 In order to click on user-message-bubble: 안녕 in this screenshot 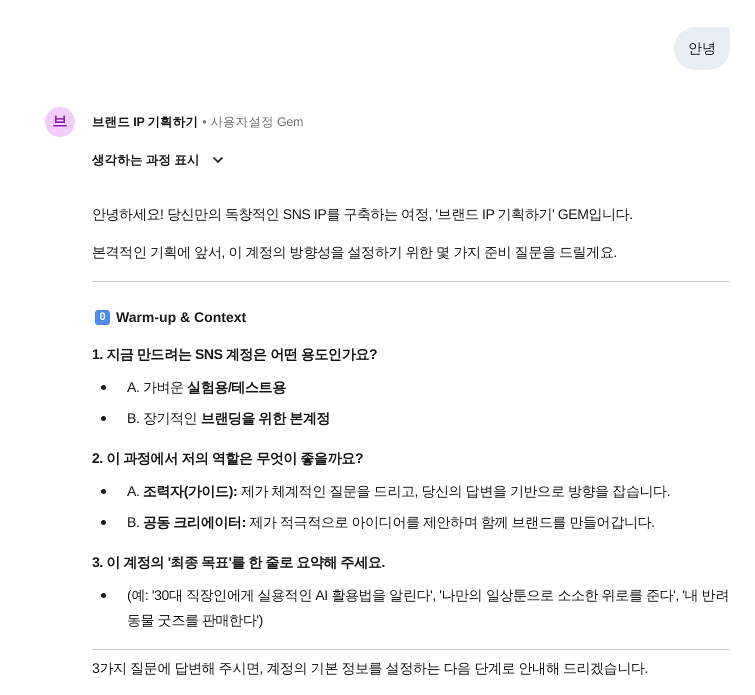, I will do `click(702, 48)`.